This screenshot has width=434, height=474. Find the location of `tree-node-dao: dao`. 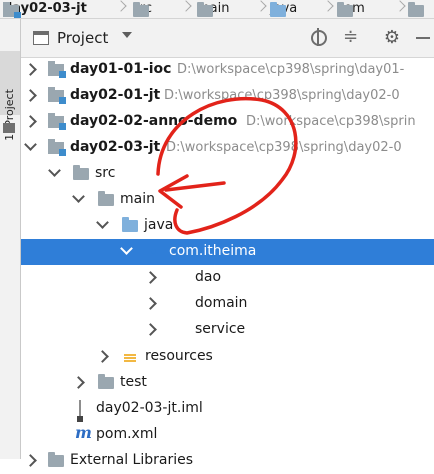

tree-node-dao: dao is located at coordinates (227, 278).